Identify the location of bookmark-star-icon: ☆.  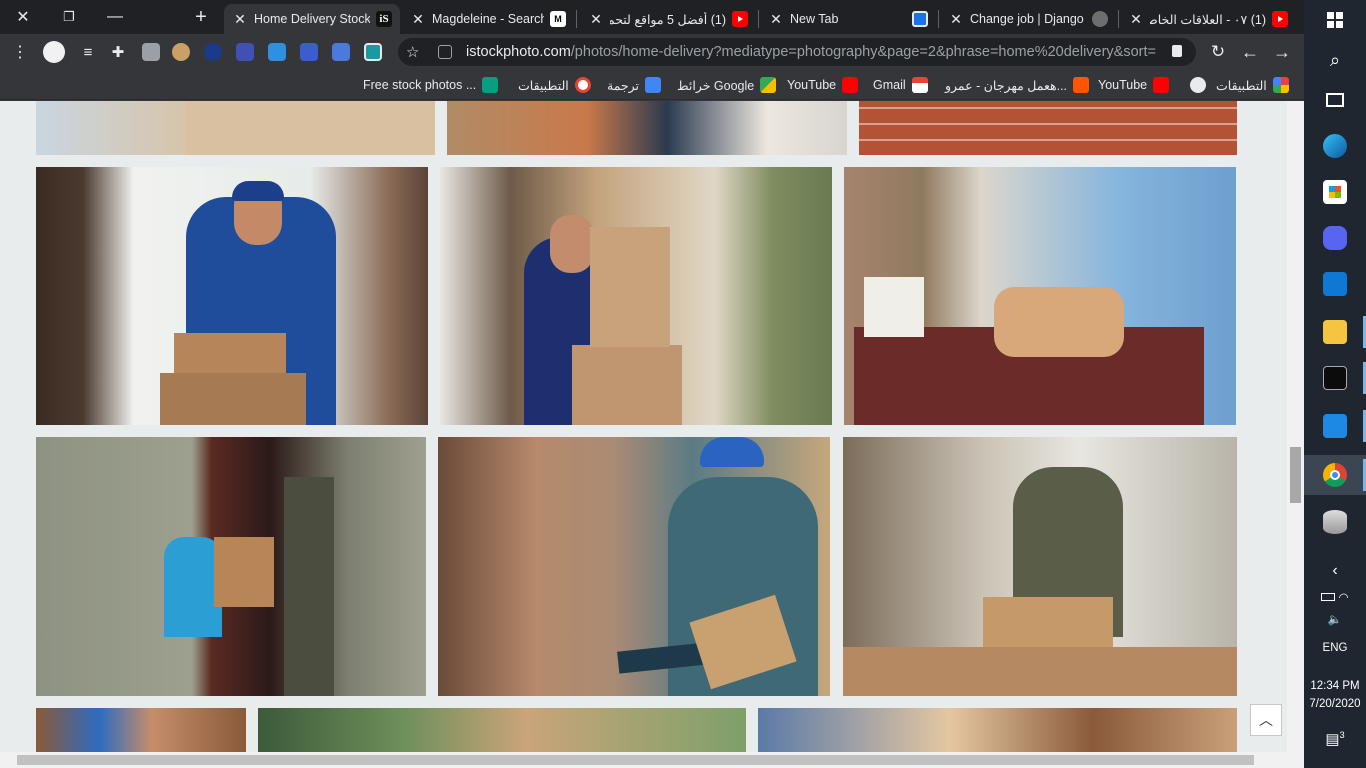
(412, 52).